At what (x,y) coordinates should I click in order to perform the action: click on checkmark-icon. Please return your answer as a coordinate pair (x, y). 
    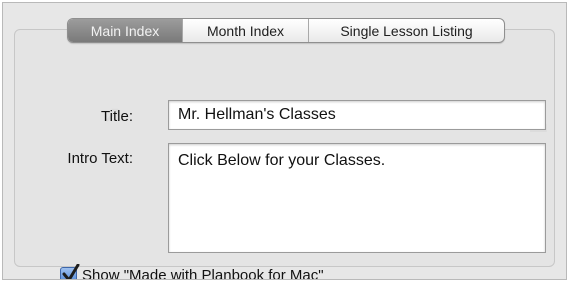
    Looking at the image, I should click on (71, 271).